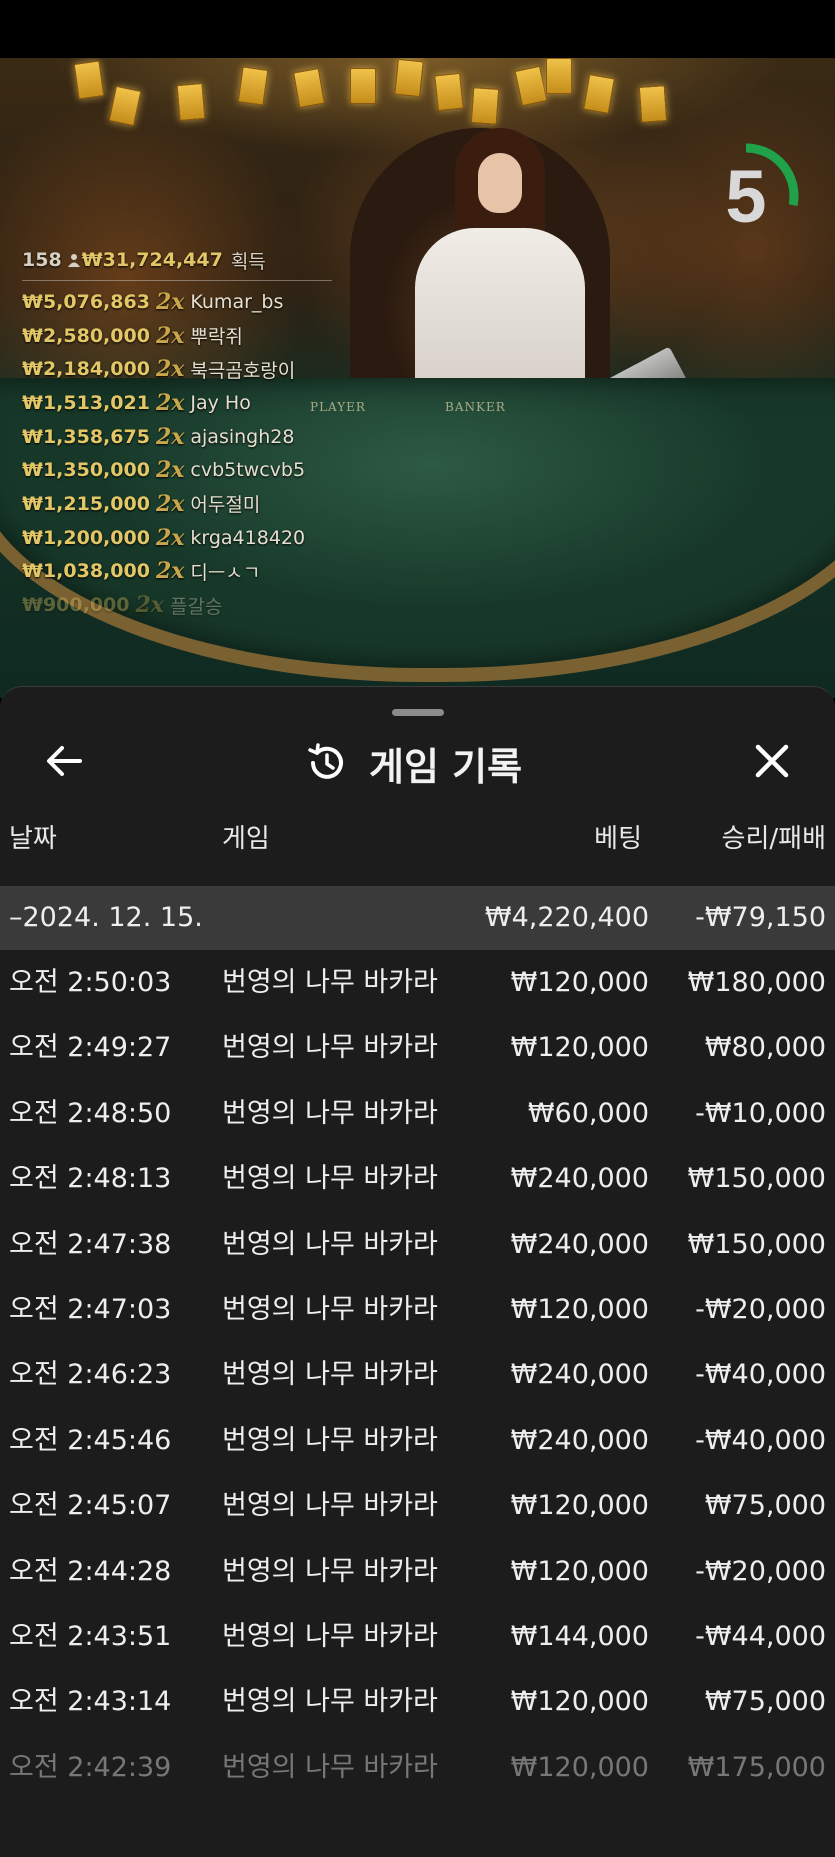 Image resolution: width=835 pixels, height=1857 pixels. What do you see at coordinates (746, 196) in the screenshot?
I see `timer-value: 5` at bounding box center [746, 196].